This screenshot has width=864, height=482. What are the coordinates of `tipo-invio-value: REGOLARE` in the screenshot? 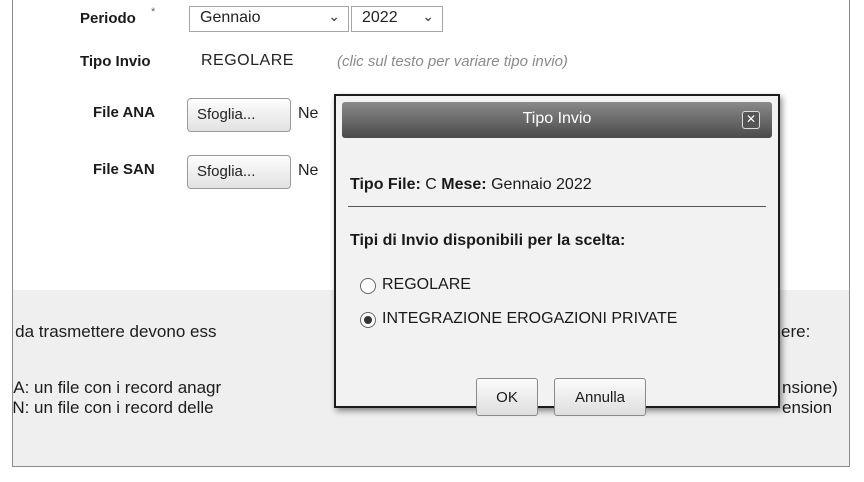 It's located at (247, 61).